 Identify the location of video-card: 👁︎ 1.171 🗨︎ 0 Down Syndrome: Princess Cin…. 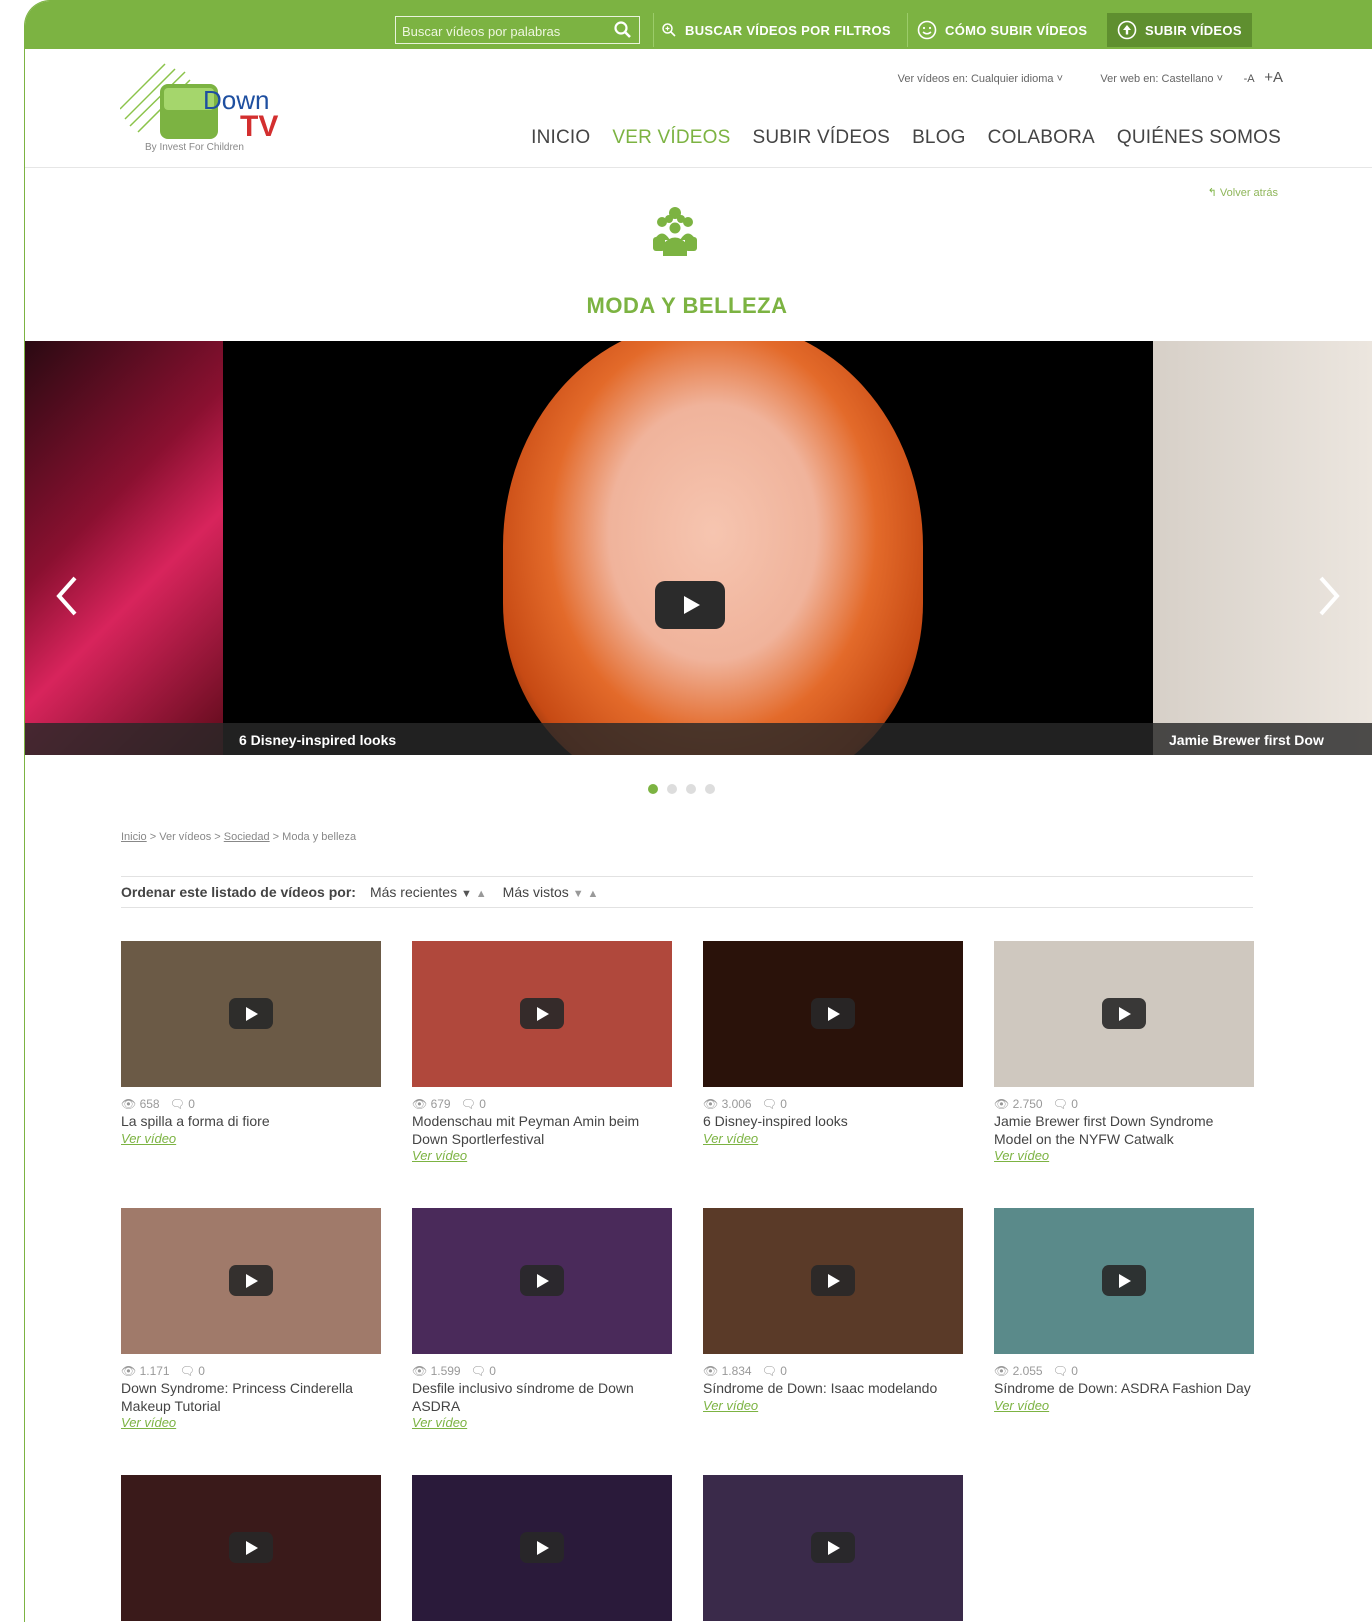
(251, 1319).